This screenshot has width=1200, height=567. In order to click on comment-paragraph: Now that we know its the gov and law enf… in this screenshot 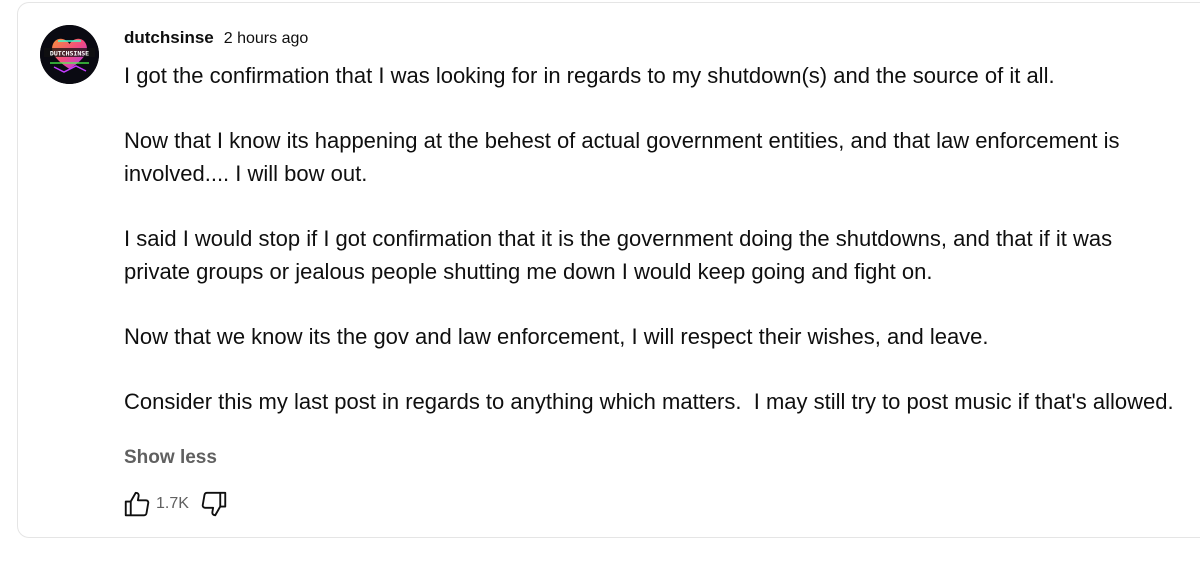, I will do `click(556, 336)`.